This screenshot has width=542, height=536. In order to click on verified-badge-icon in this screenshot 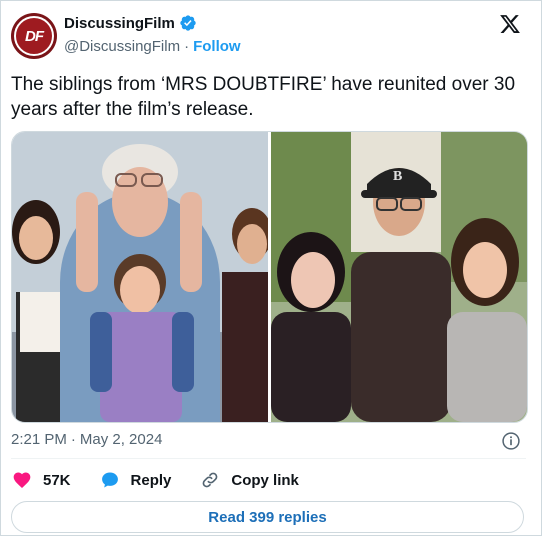, I will do `click(188, 23)`.